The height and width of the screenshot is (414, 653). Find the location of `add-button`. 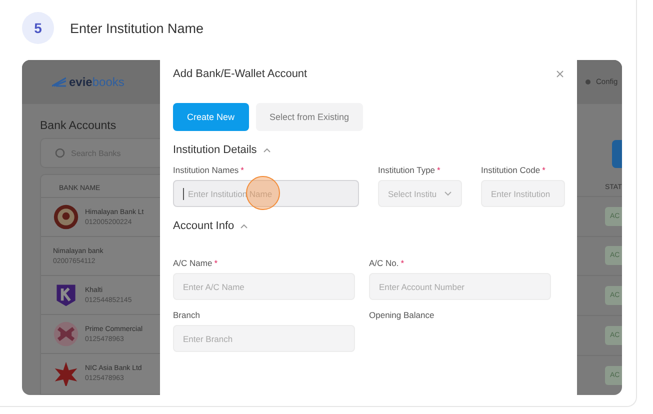

add-button is located at coordinates (617, 154).